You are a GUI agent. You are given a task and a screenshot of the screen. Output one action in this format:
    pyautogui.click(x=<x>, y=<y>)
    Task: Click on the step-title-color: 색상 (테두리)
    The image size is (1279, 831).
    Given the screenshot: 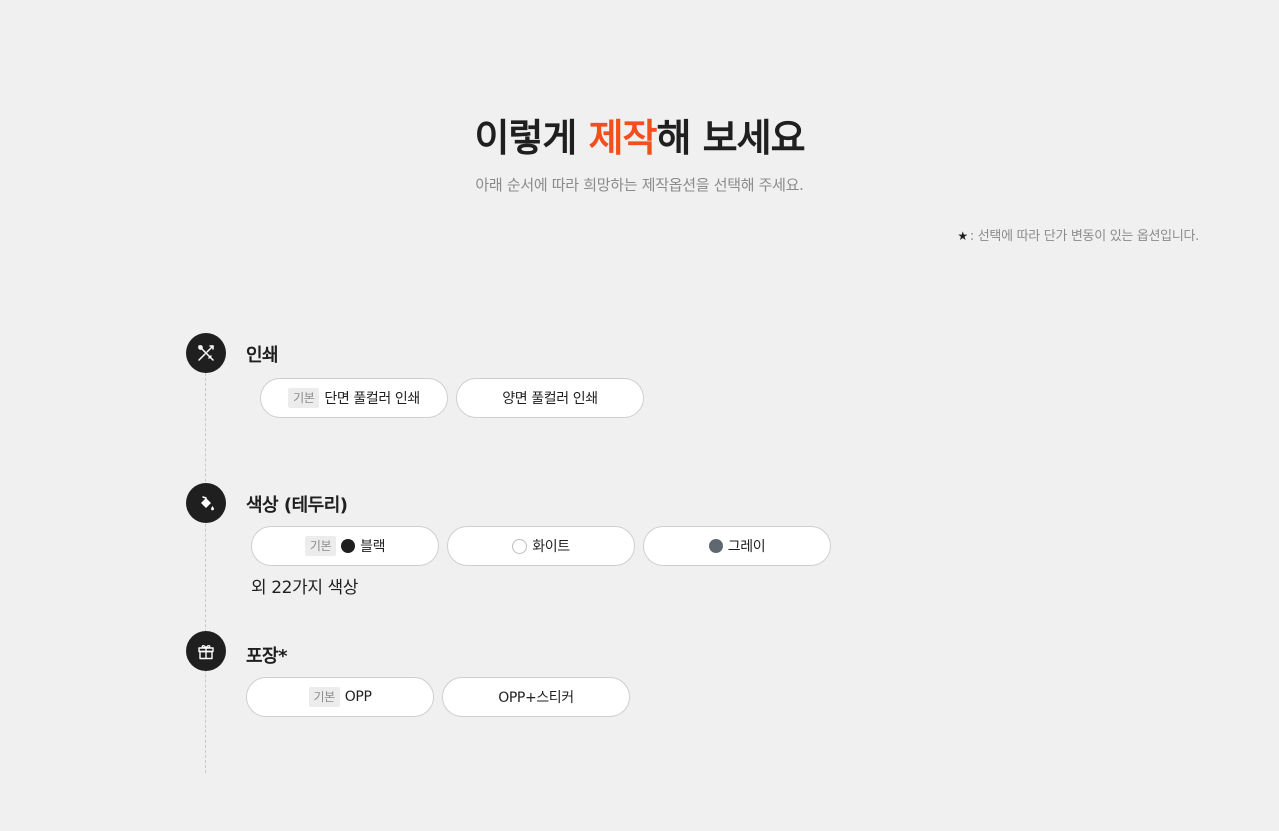 What is the action you would take?
    pyautogui.click(x=297, y=505)
    